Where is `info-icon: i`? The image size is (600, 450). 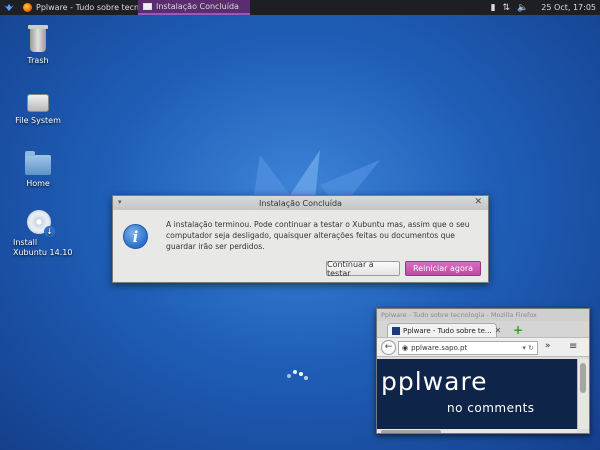 info-icon: i is located at coordinates (135, 236).